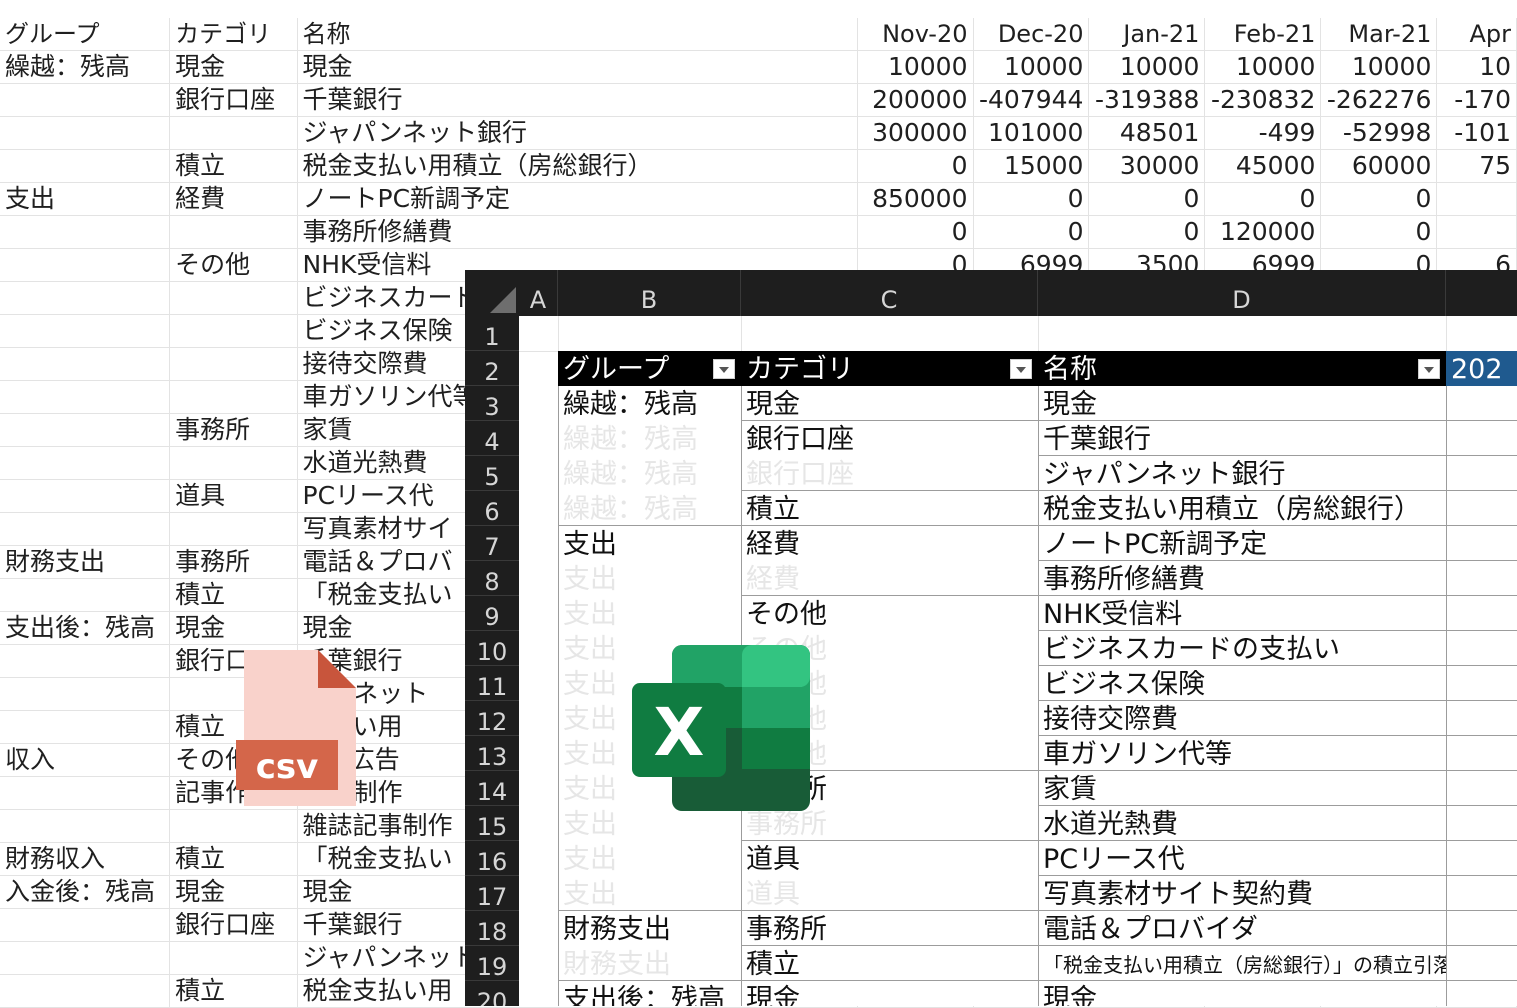 Image resolution: width=1517 pixels, height=1008 pixels. What do you see at coordinates (889, 438) in the screenshot?
I see `cell-category: 銀行口座` at bounding box center [889, 438].